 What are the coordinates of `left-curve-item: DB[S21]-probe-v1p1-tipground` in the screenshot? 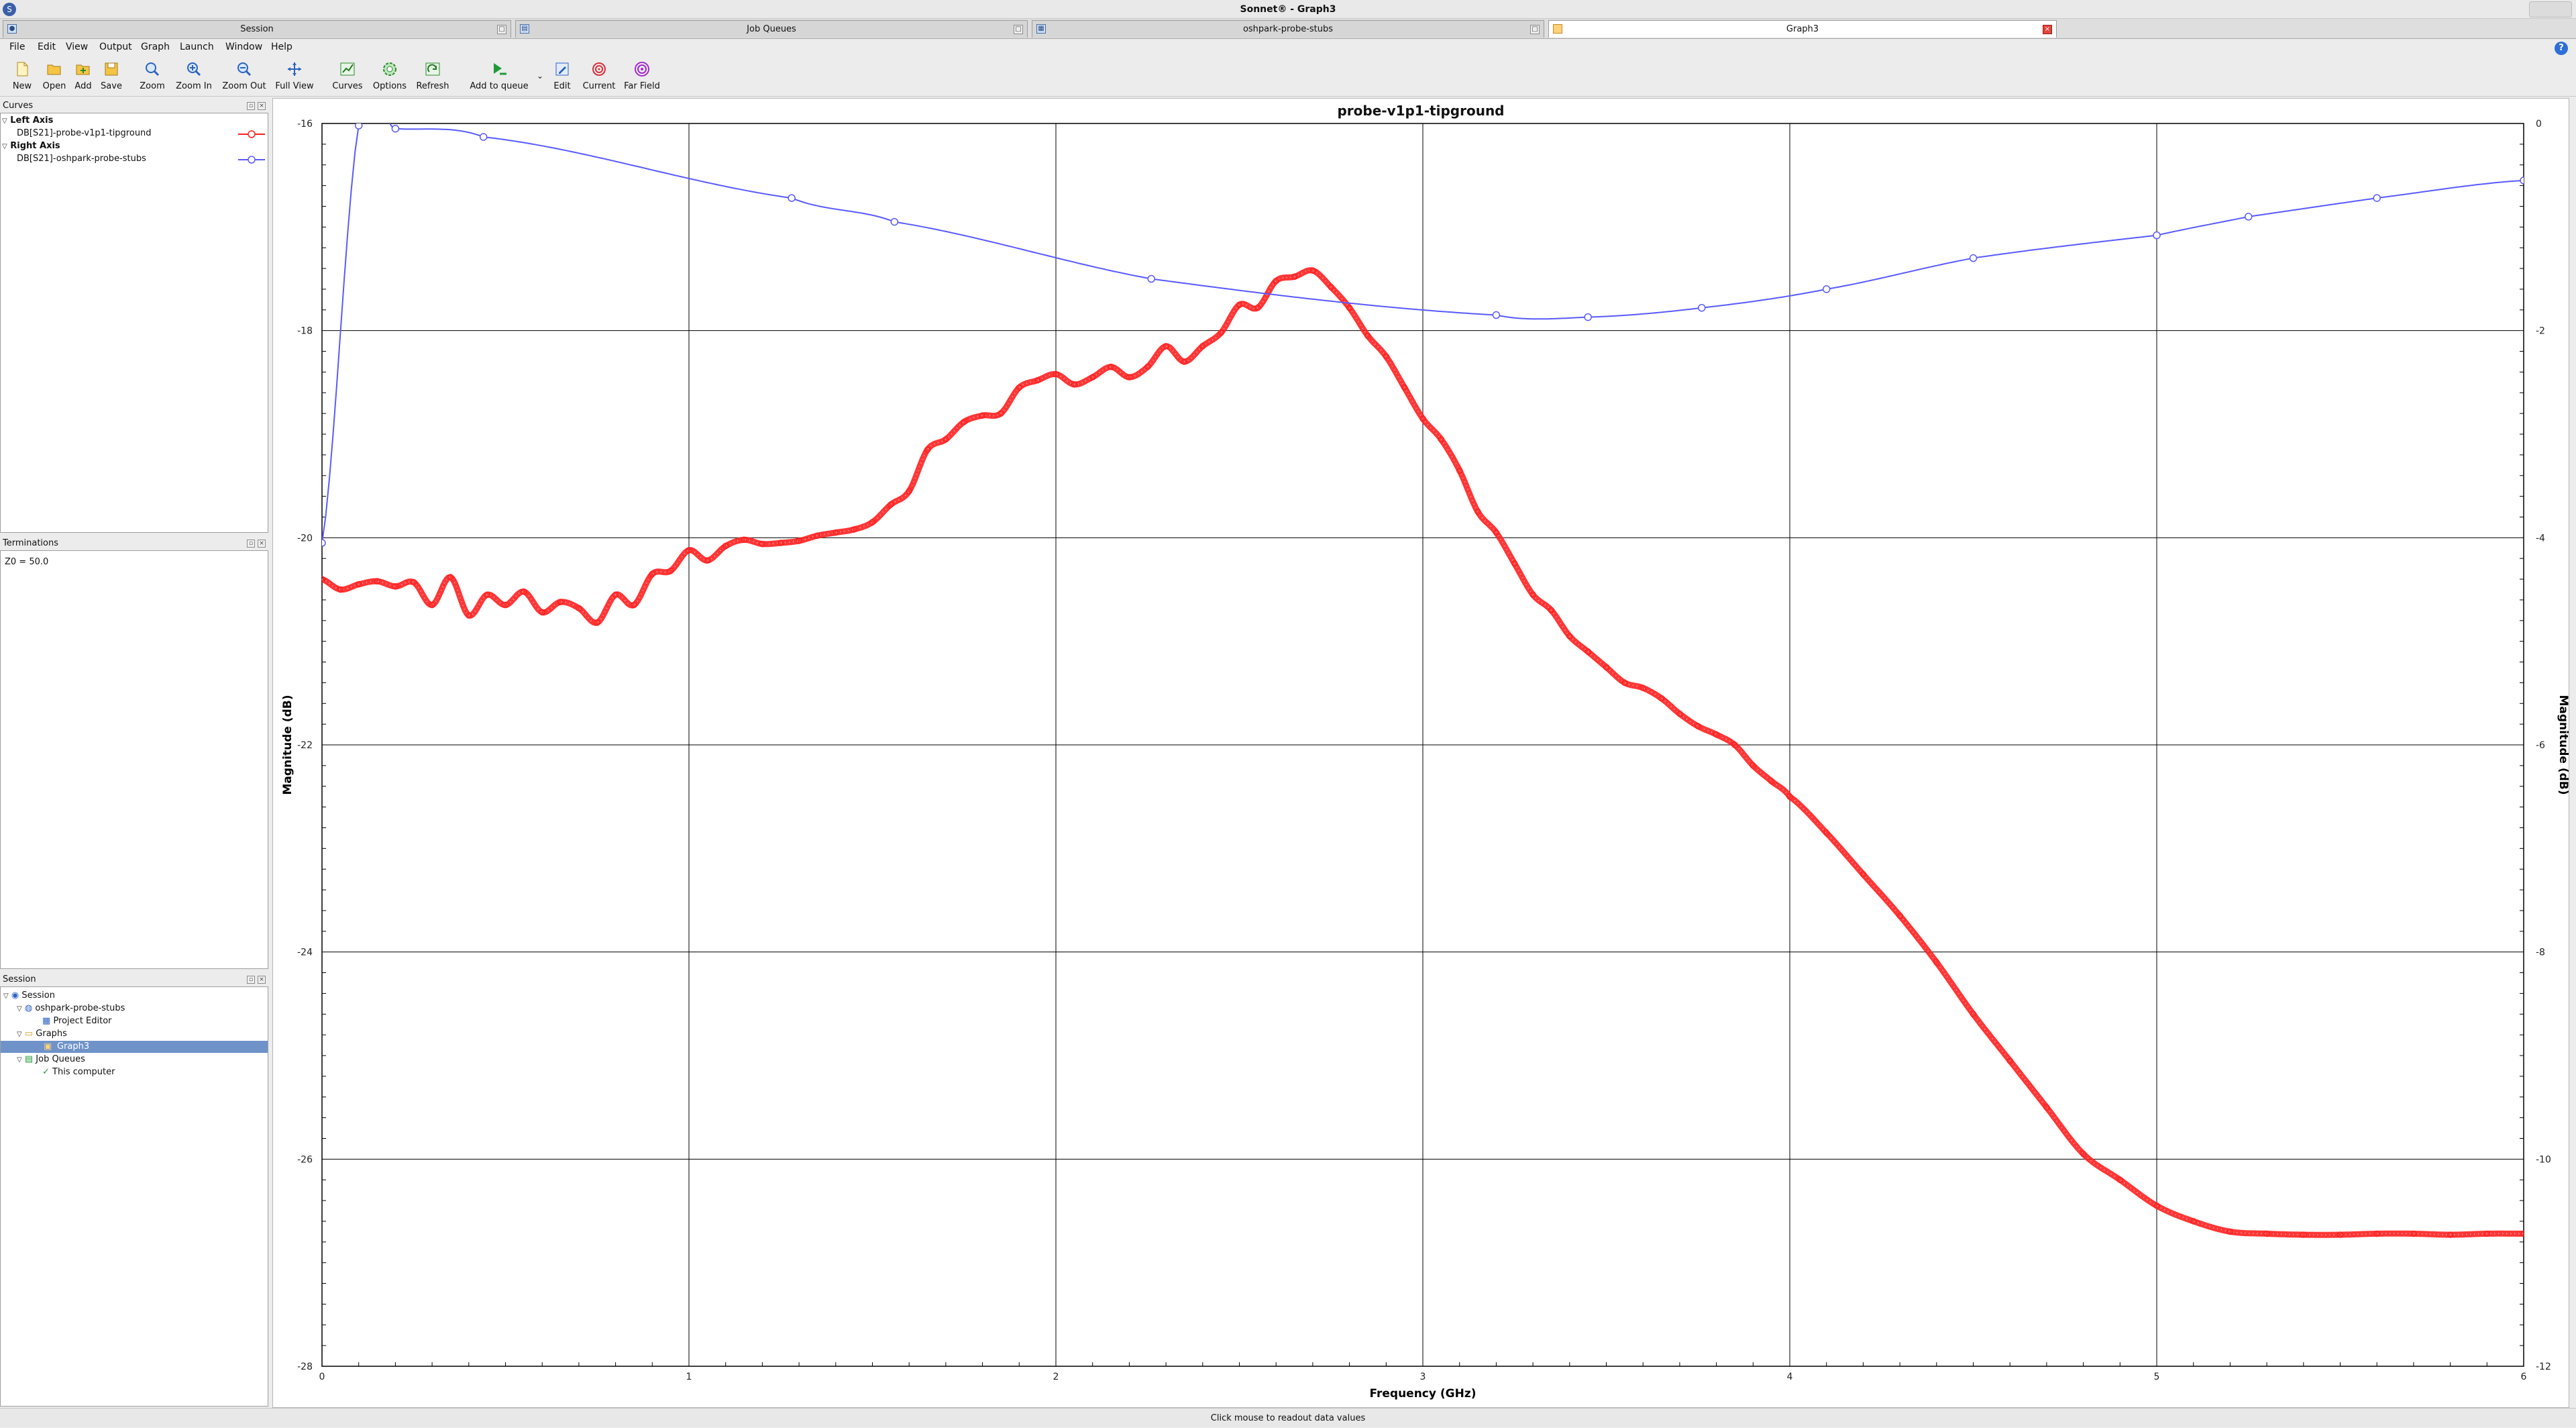 It's located at (84, 134).